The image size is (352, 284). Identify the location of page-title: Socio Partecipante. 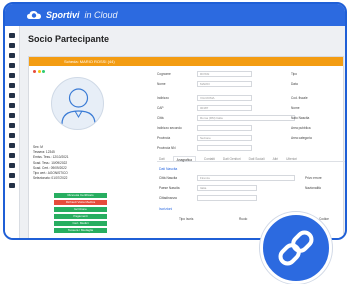
(69, 39).